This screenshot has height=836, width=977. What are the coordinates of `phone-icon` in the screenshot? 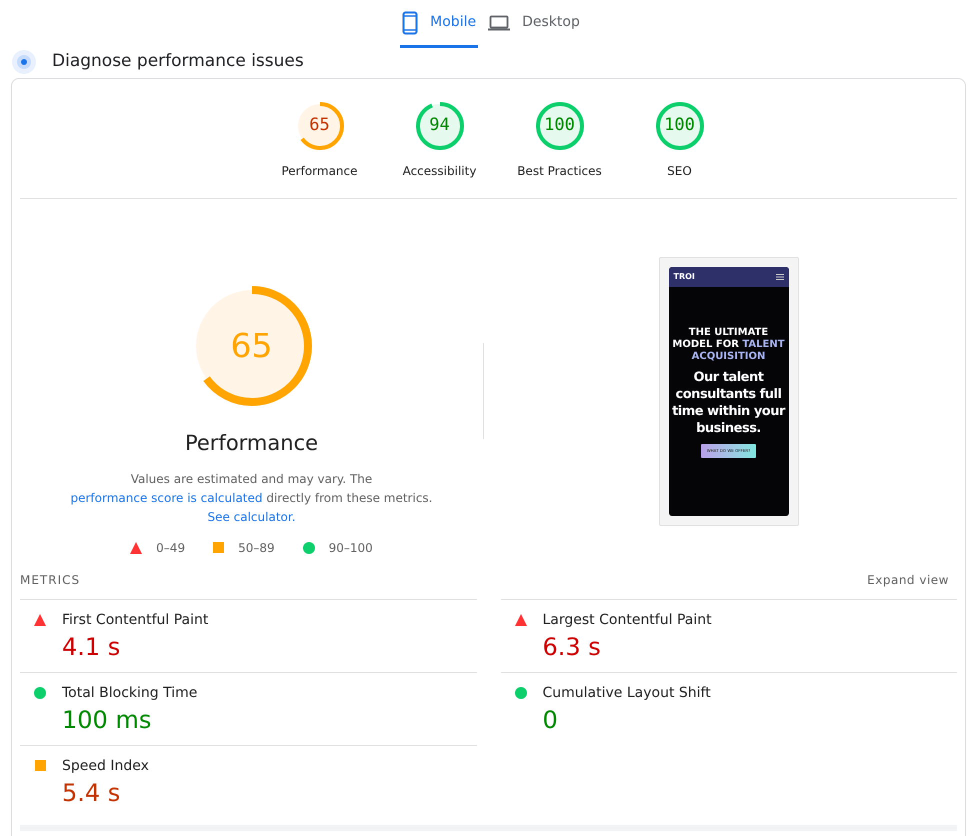 It's located at (410, 22).